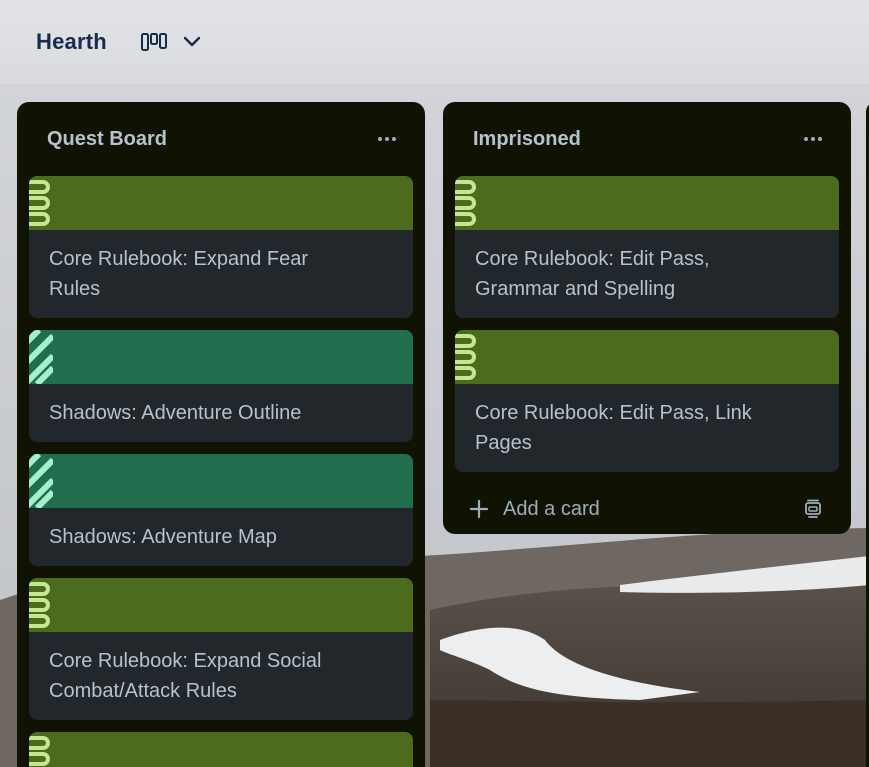 This screenshot has height=767, width=869. I want to click on card, so click(221, 749).